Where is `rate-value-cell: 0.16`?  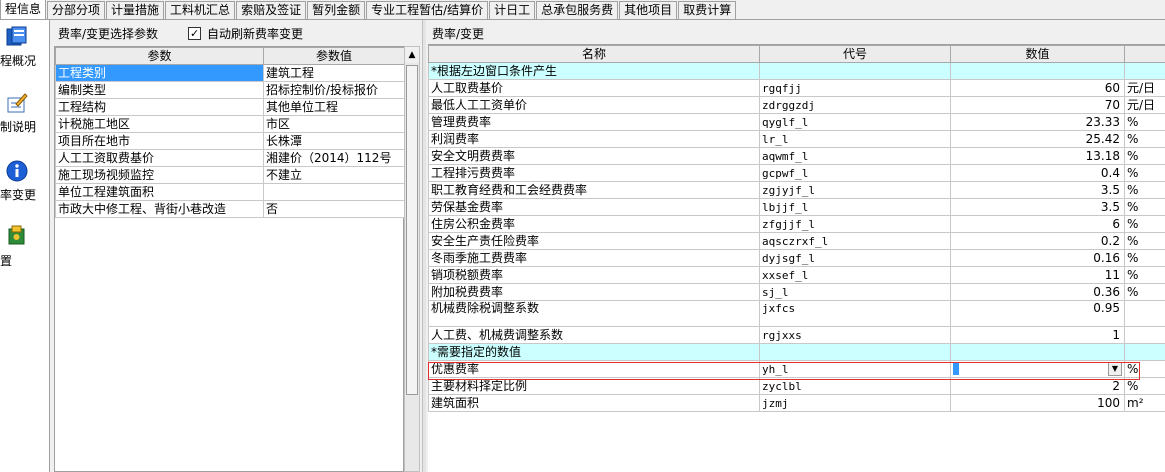
rate-value-cell: 0.16 is located at coordinates (1037, 258).